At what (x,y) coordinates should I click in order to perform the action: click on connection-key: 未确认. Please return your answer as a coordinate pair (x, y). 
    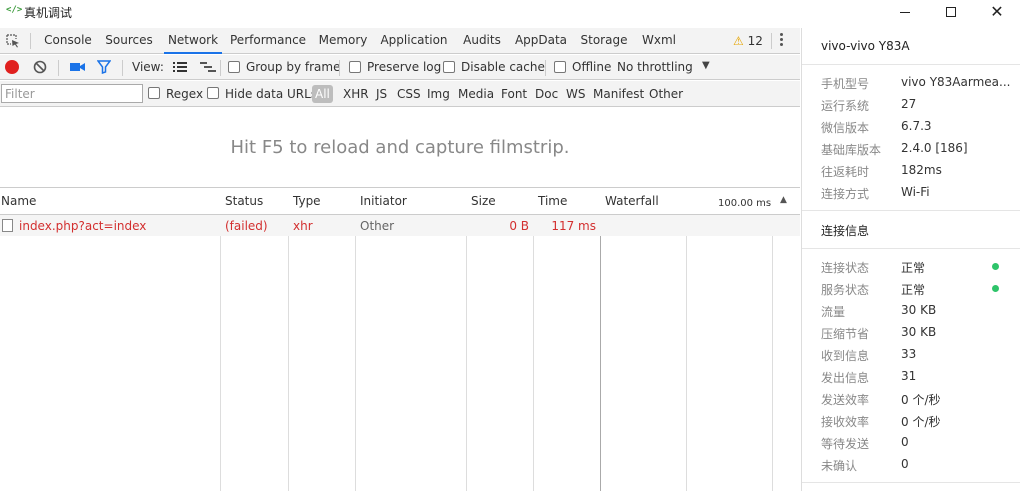
    Looking at the image, I should click on (839, 466).